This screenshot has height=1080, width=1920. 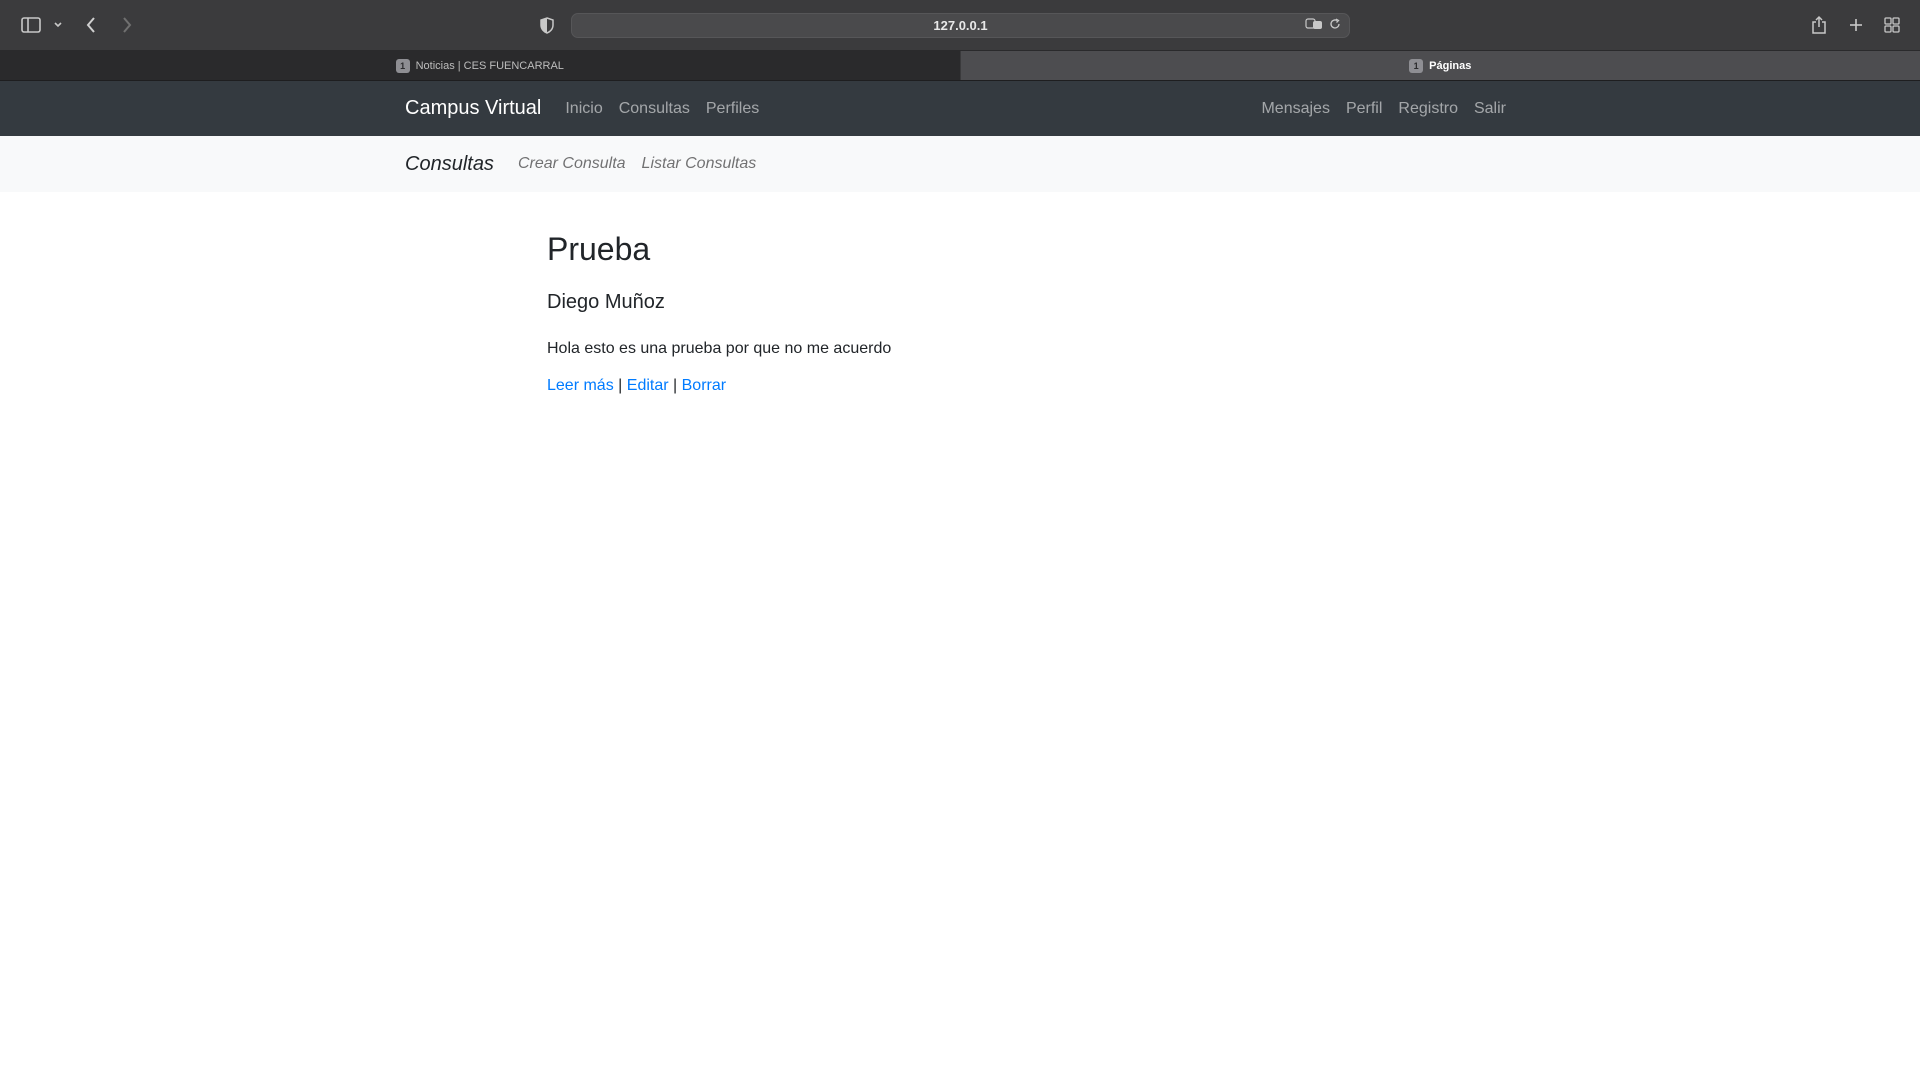 What do you see at coordinates (58, 25) in the screenshot?
I see `sidebar-menu-chevron-icon` at bounding box center [58, 25].